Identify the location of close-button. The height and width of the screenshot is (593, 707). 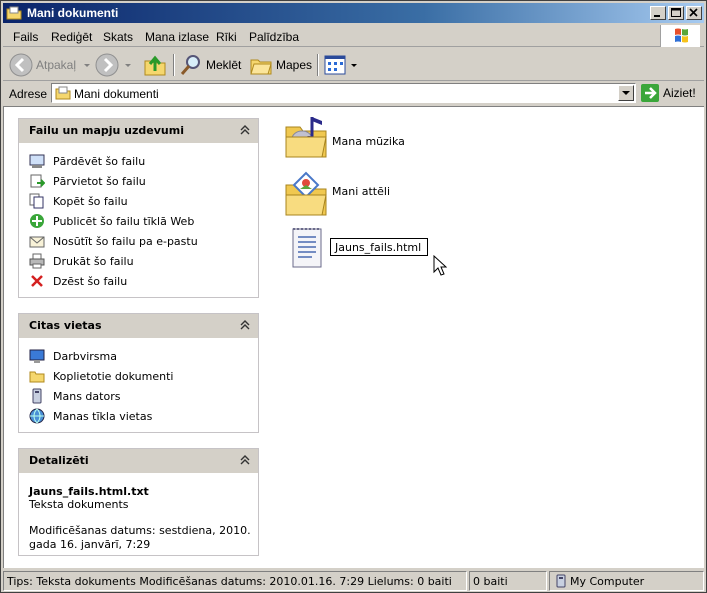
(694, 13).